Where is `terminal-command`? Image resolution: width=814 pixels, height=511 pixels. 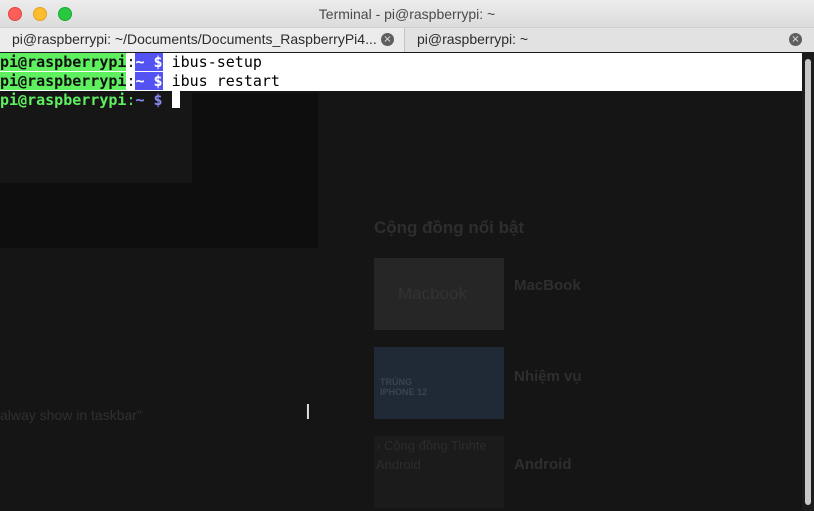
terminal-command is located at coordinates (167, 100).